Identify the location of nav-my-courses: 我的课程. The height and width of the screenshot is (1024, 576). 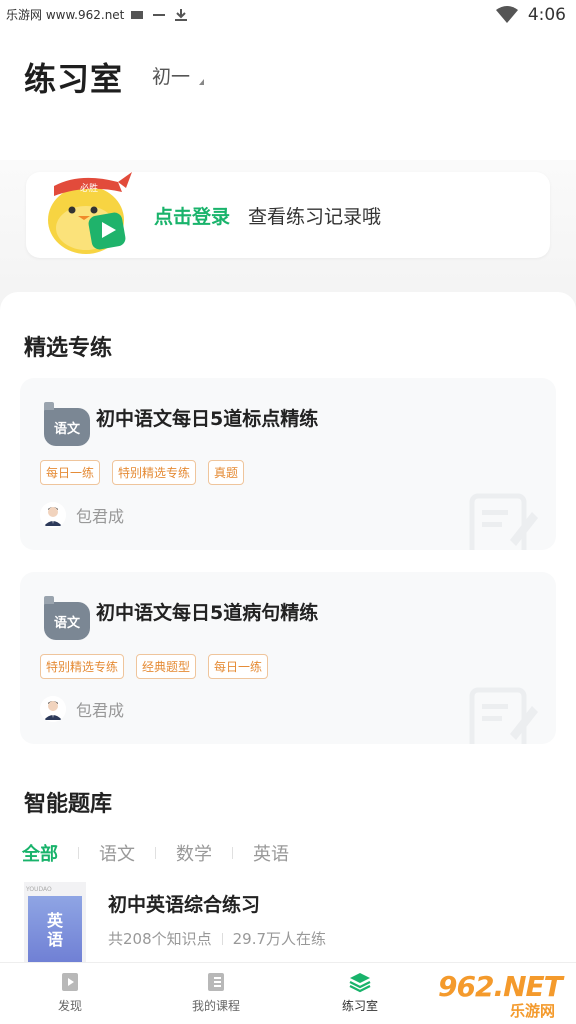
(216, 992).